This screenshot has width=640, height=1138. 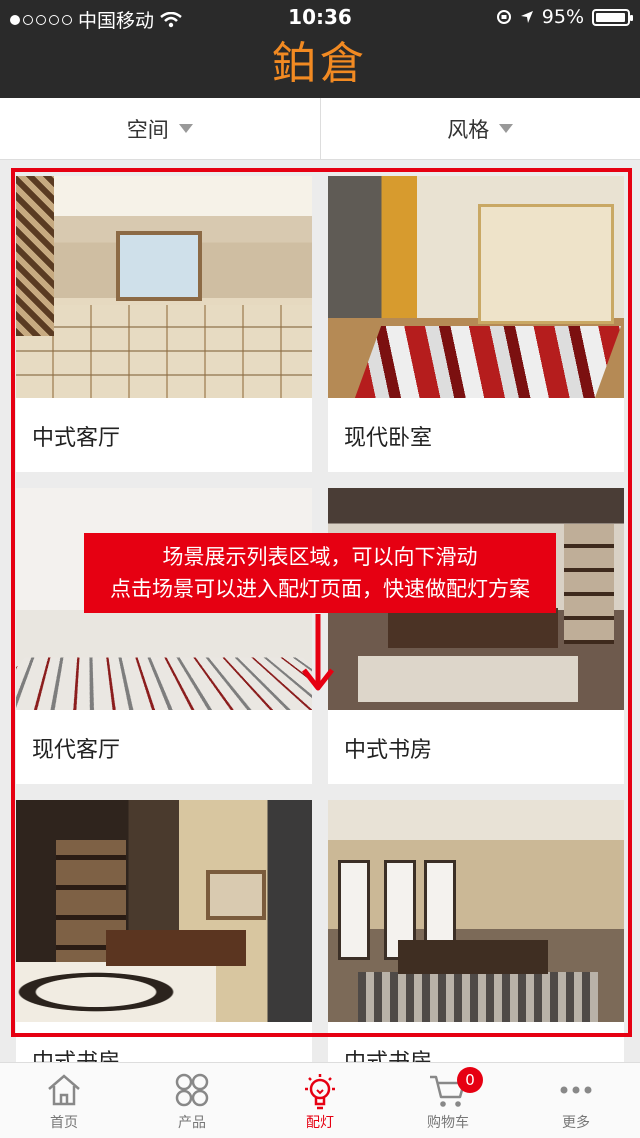 I want to click on status-bar: 中国移动 10:36 95%, so click(x=320, y=17).